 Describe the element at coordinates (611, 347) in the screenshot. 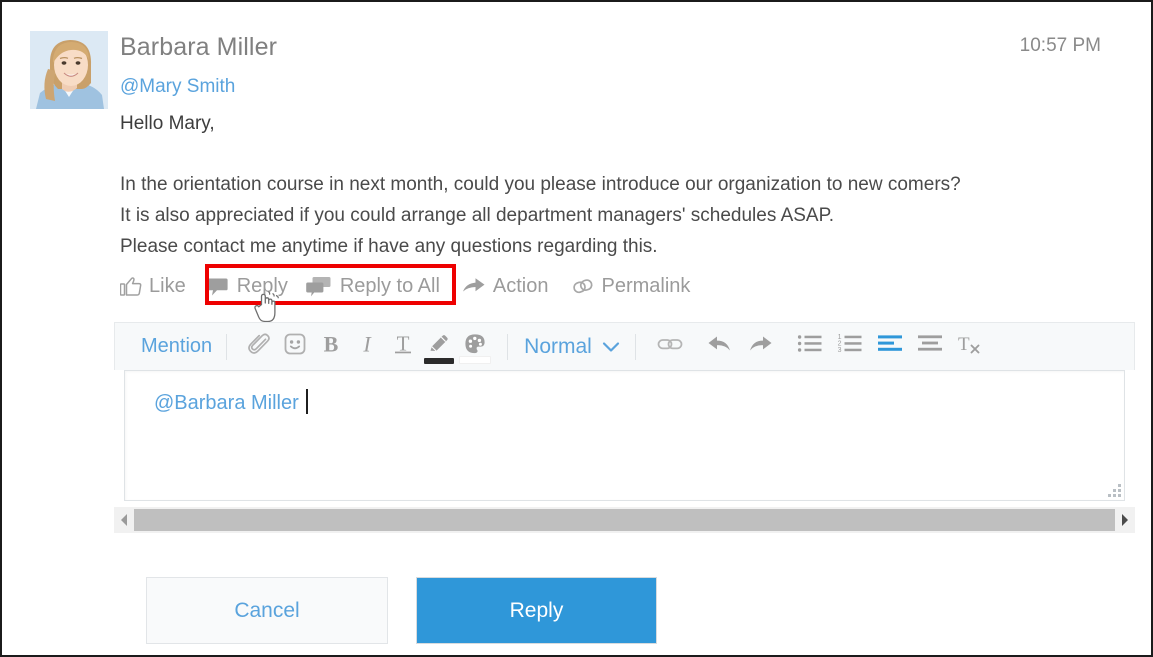

I see `chevron-down-icon` at that location.